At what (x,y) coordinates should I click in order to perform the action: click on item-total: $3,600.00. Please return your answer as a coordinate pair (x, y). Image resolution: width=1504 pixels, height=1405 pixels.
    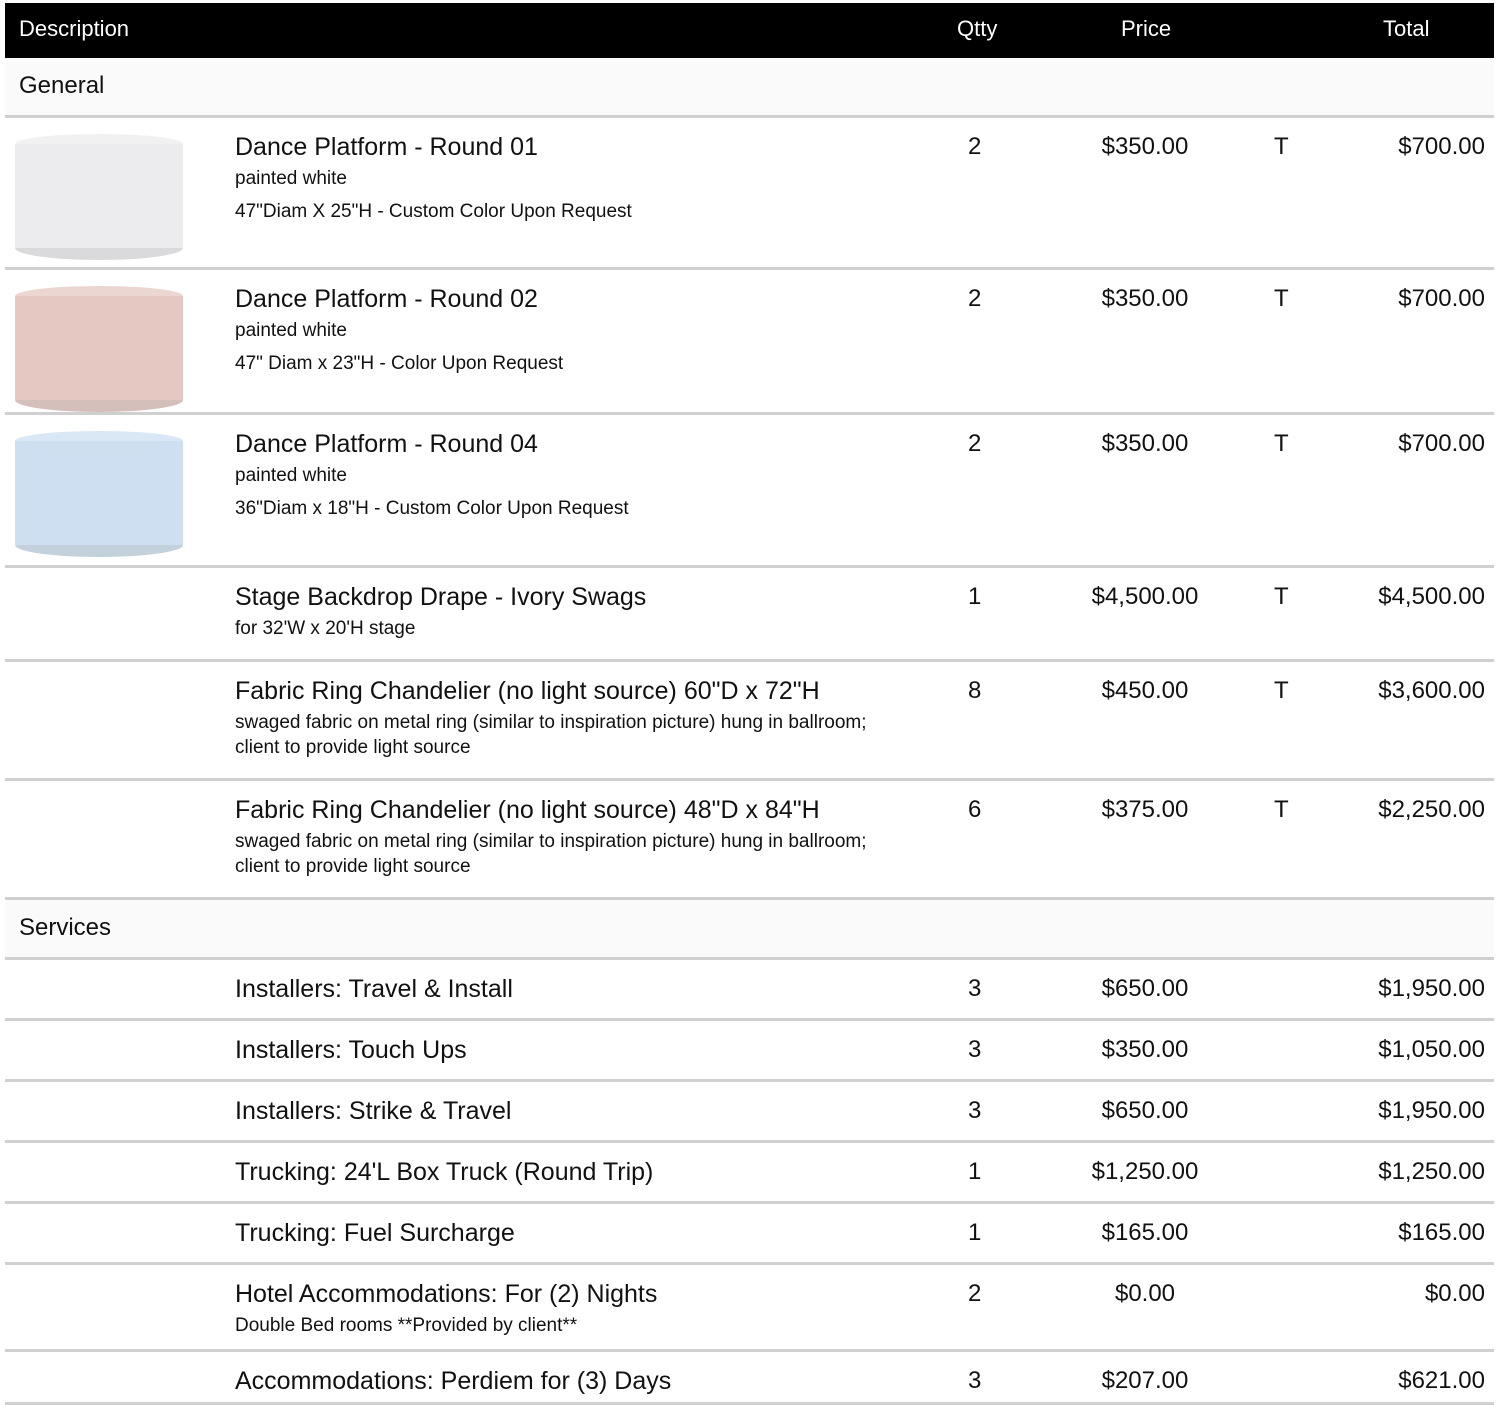
    Looking at the image, I should click on (1431, 690).